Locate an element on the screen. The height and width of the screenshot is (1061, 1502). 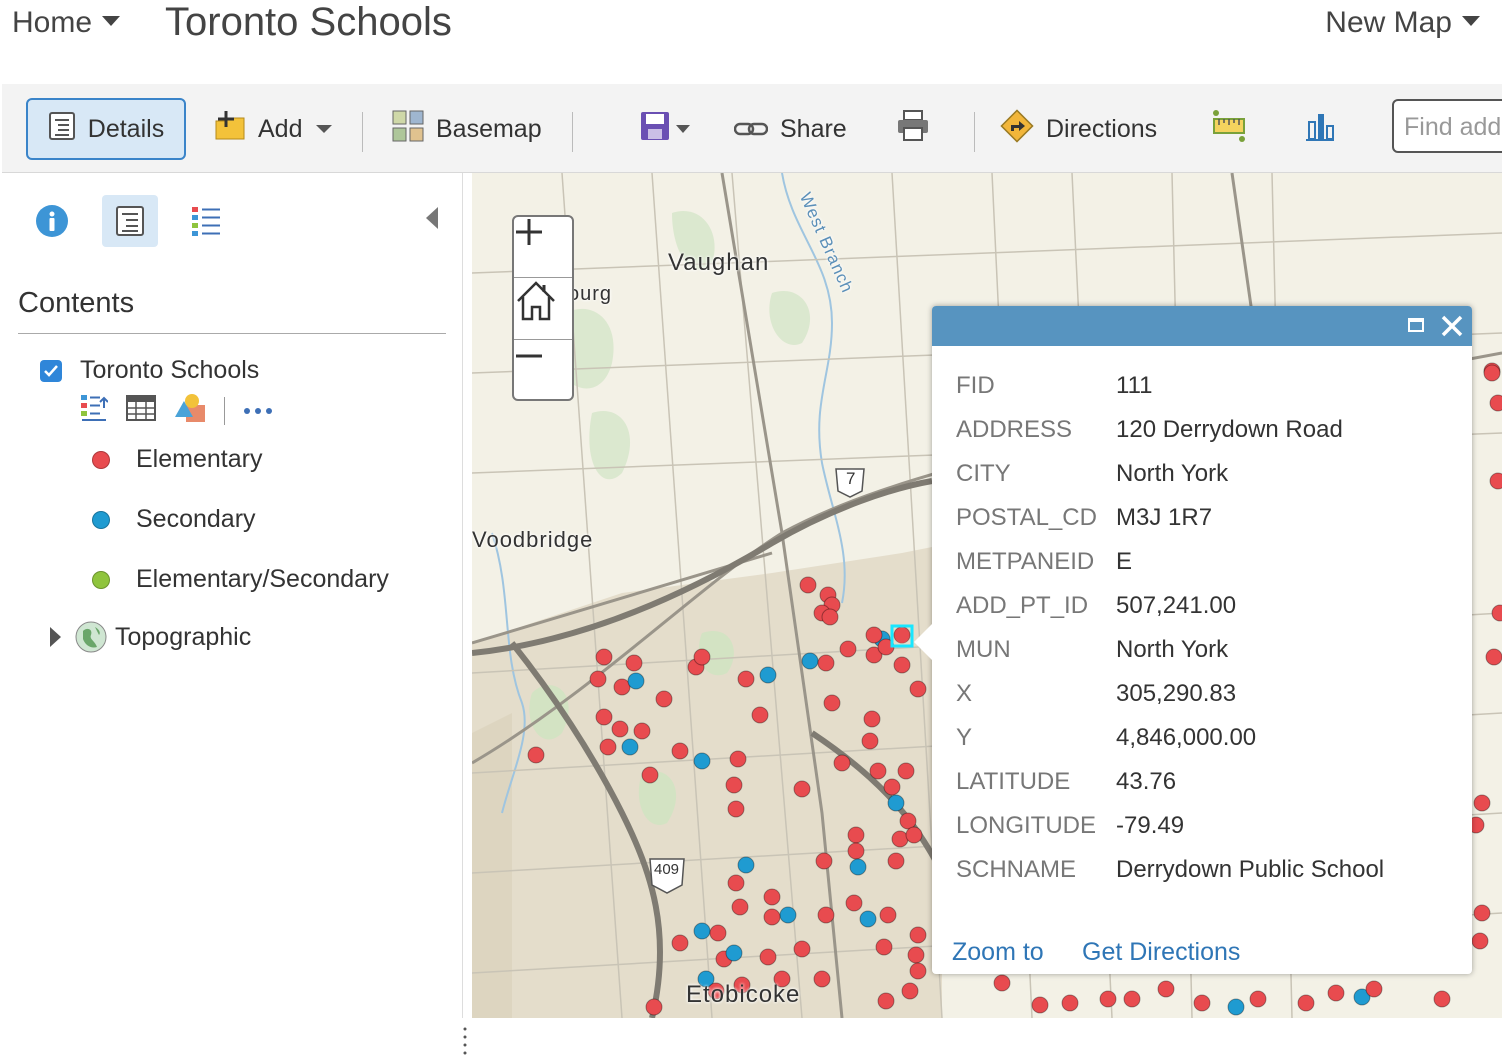
home-extent-button is located at coordinates (543, 309).